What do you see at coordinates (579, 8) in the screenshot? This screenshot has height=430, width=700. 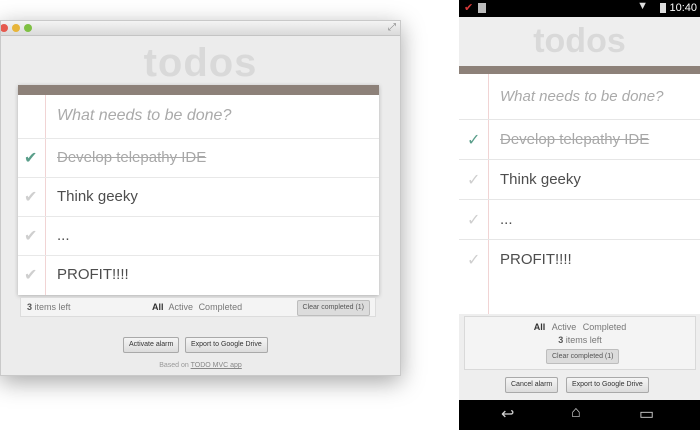 I see `status-bar: ✔ ▼ 10:40` at bounding box center [579, 8].